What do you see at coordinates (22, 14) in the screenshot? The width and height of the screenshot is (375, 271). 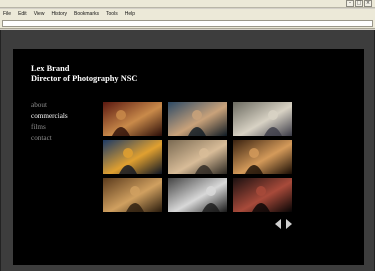 I see `menu-edit: Edit` at bounding box center [22, 14].